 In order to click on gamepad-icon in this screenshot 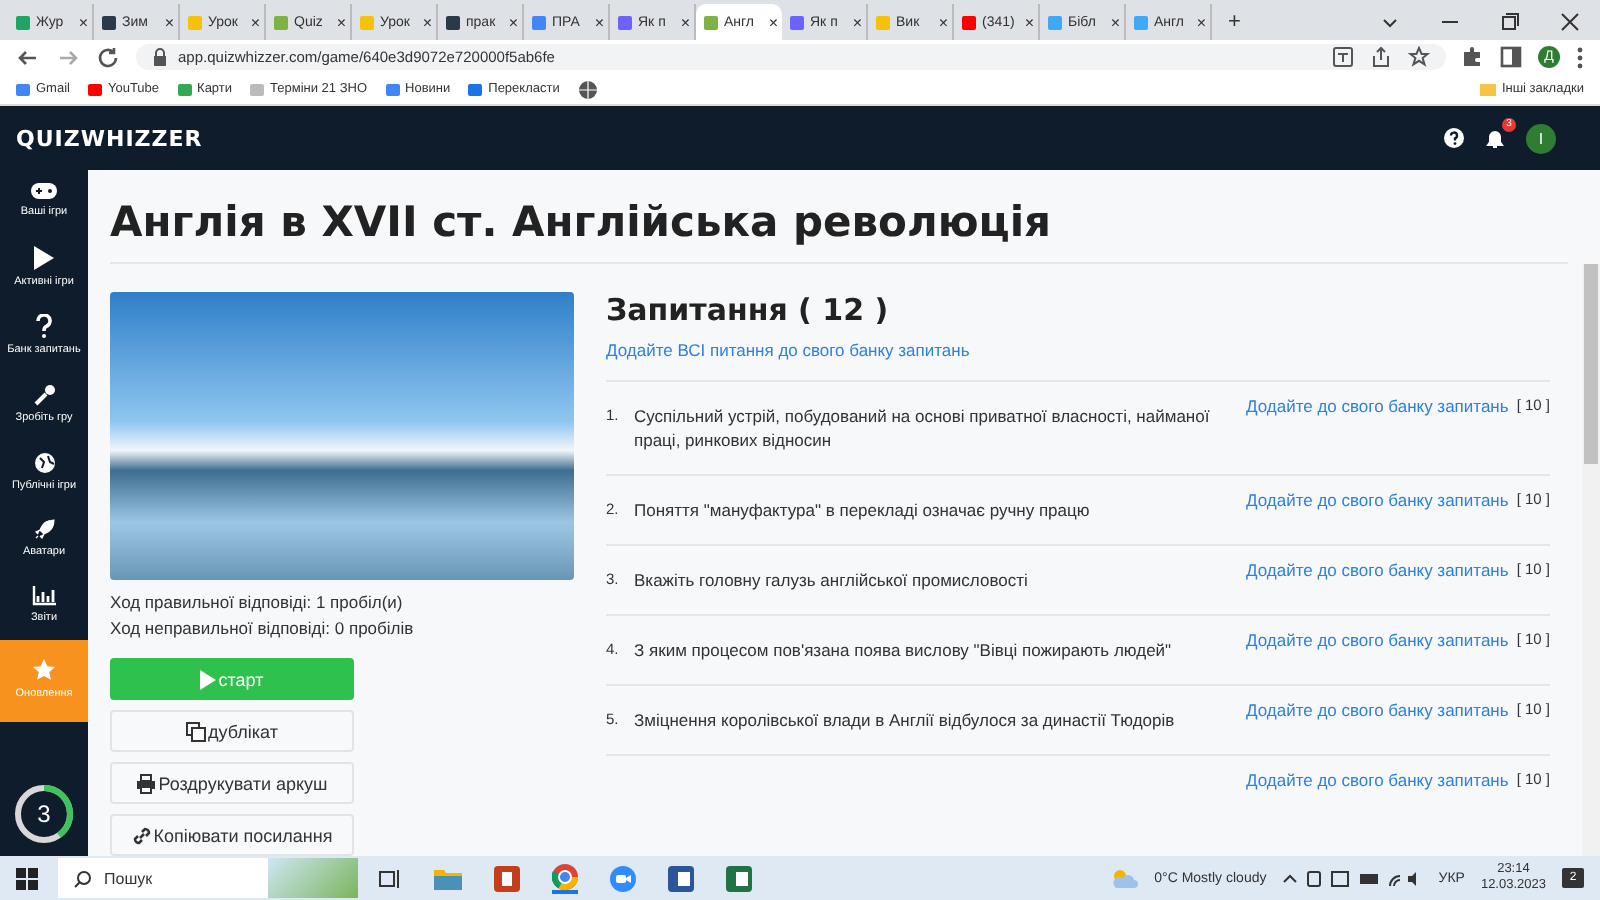, I will do `click(44, 191)`.